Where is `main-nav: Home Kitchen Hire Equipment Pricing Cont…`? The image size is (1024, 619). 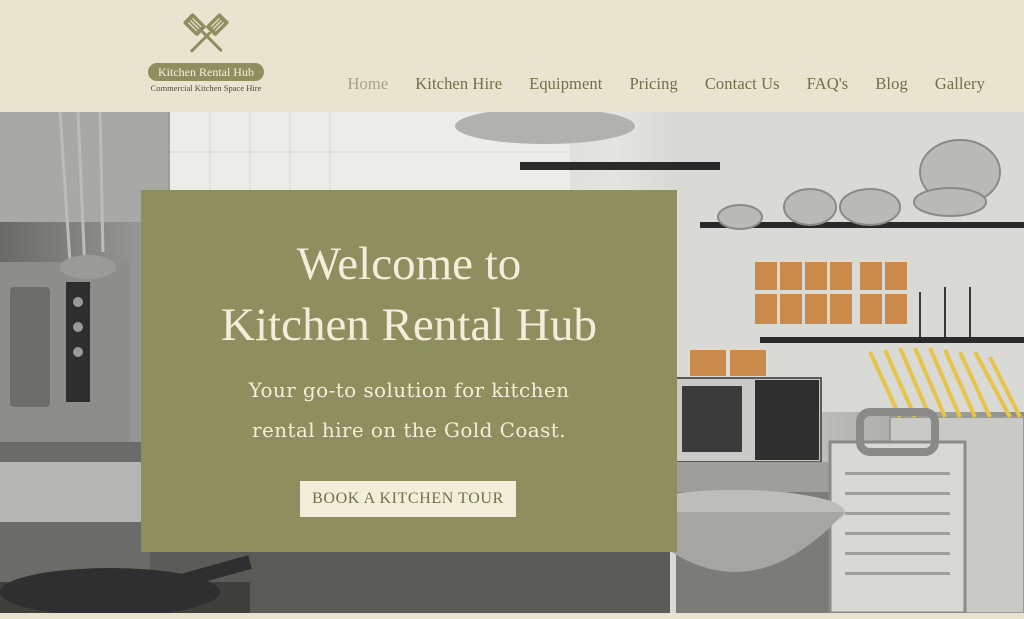
main-nav: Home Kitchen Hire Equipment Pricing Cont… is located at coordinates (666, 84).